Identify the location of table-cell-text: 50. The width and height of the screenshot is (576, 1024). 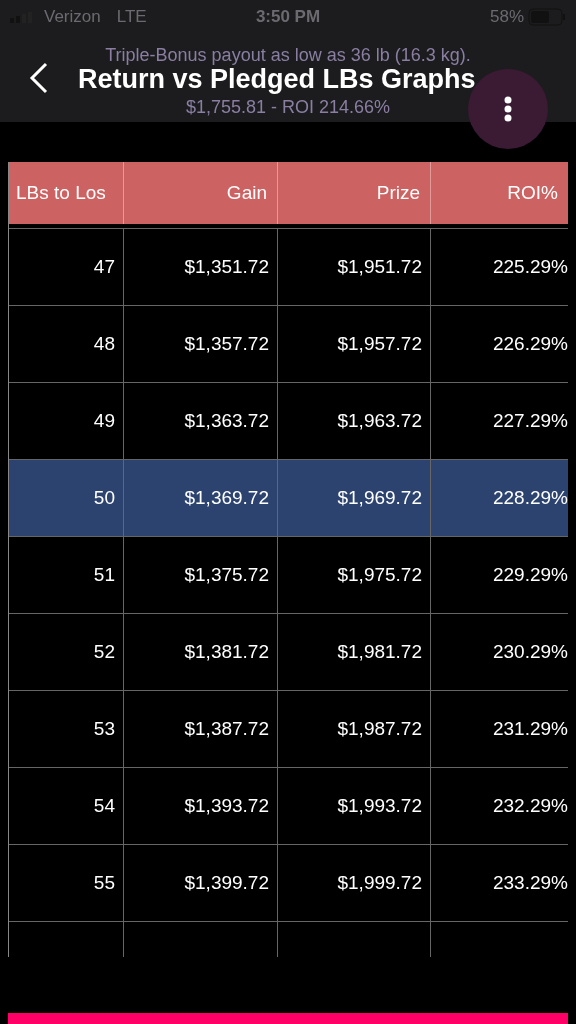
(104, 497).